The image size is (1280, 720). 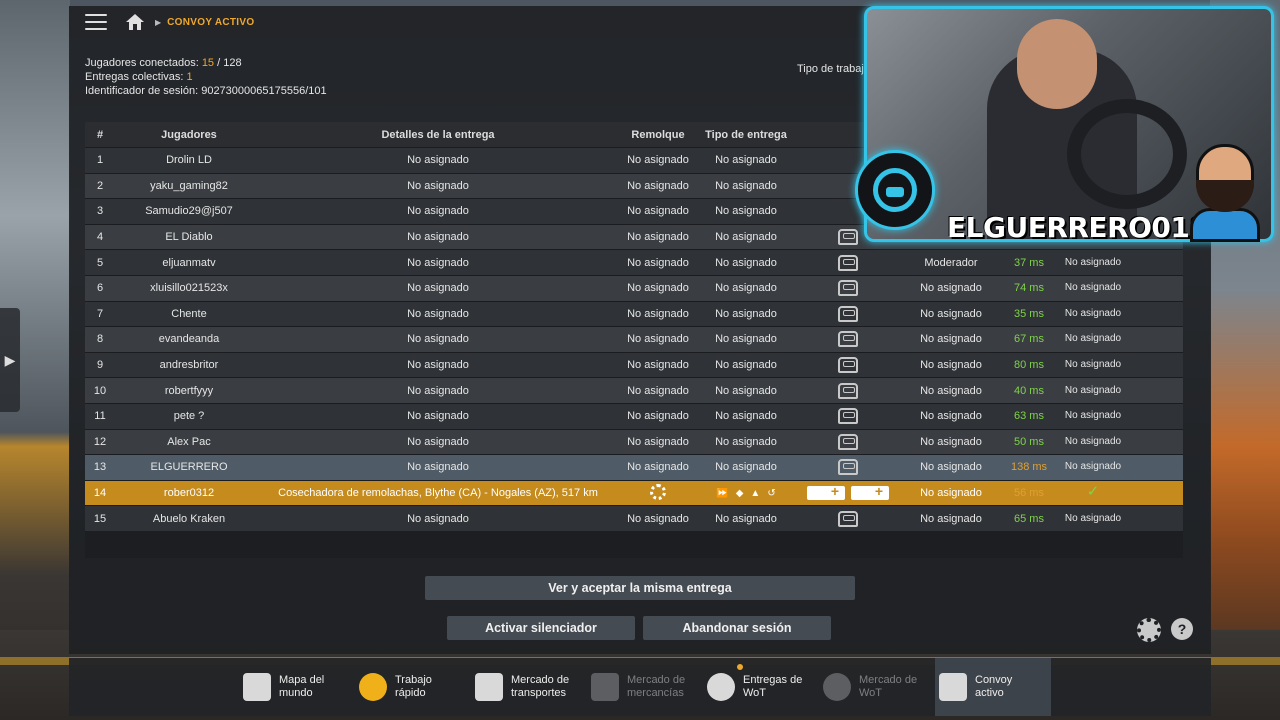 I want to click on row-number: 10, so click(x=100, y=390).